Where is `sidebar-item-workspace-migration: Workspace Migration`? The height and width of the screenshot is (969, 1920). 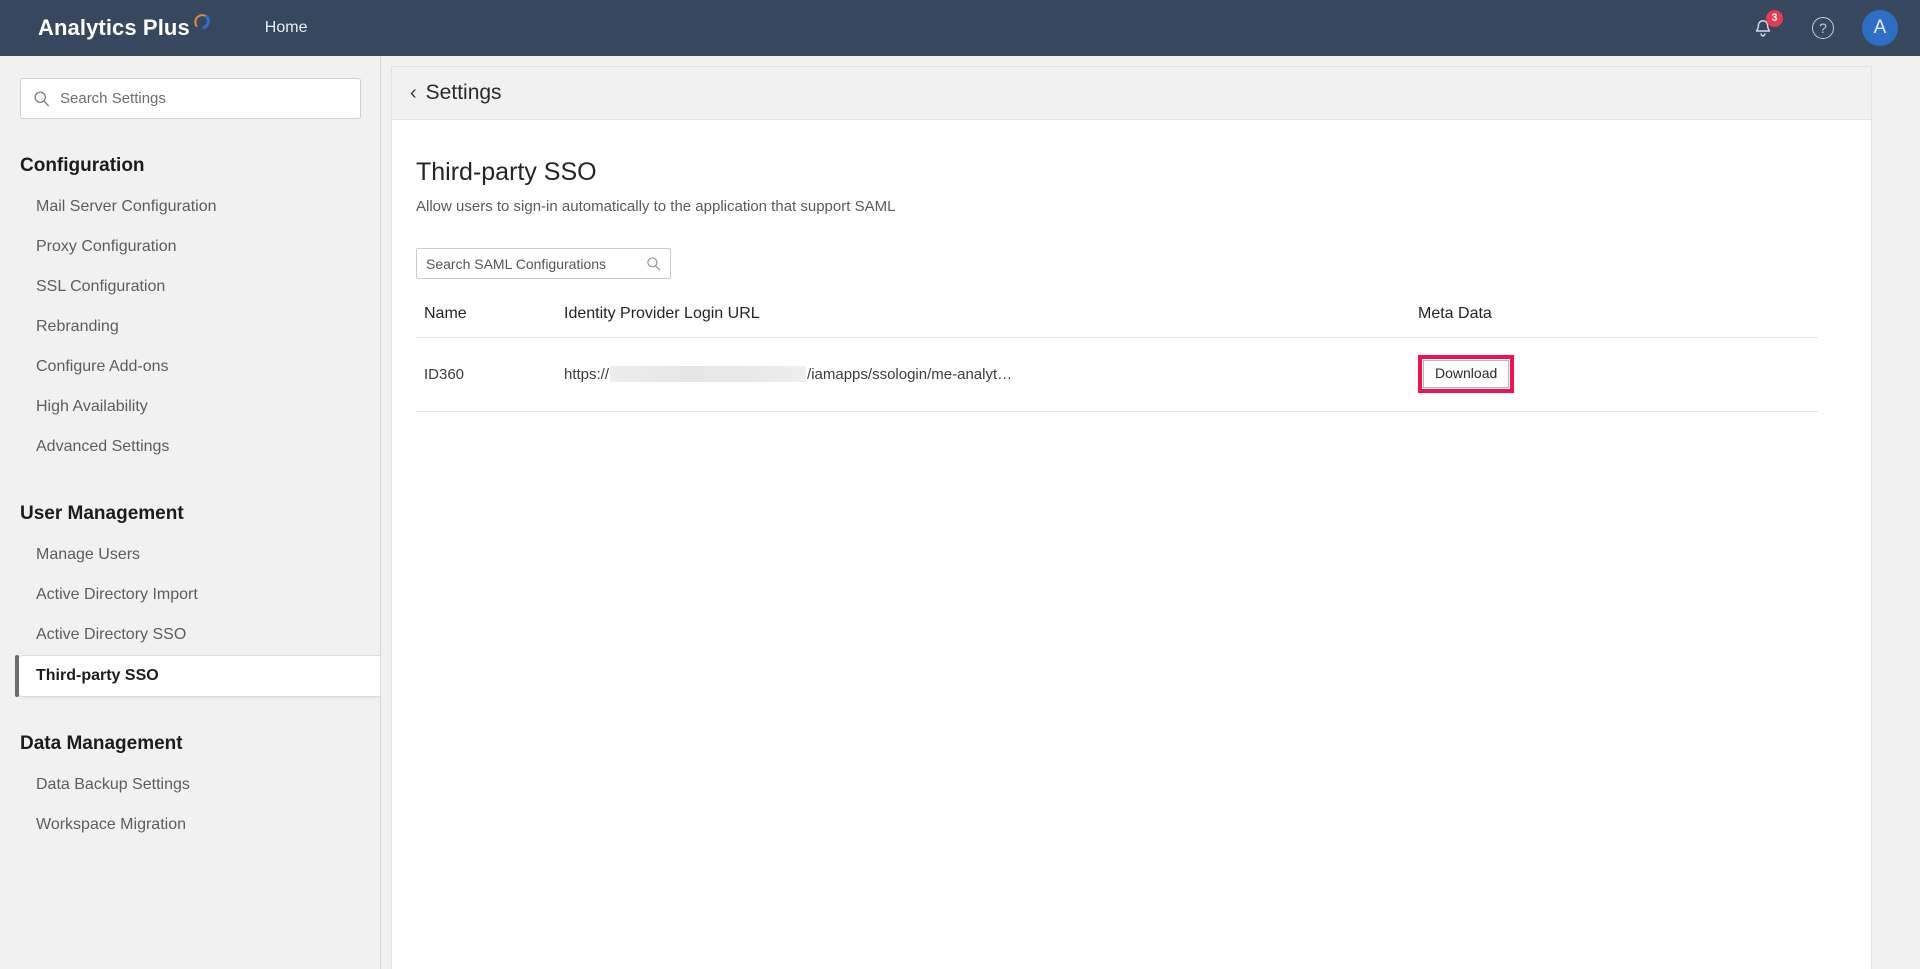
sidebar-item-workspace-migration: Workspace Migration is located at coordinates (190, 825).